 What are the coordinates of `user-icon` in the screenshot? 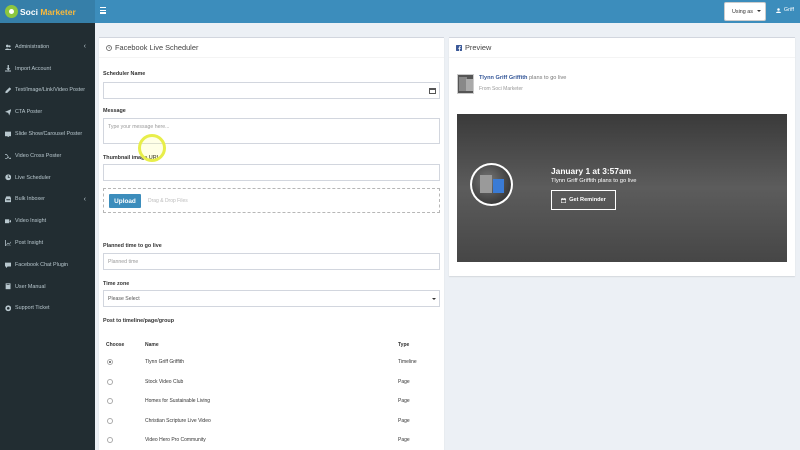 It's located at (778, 10).